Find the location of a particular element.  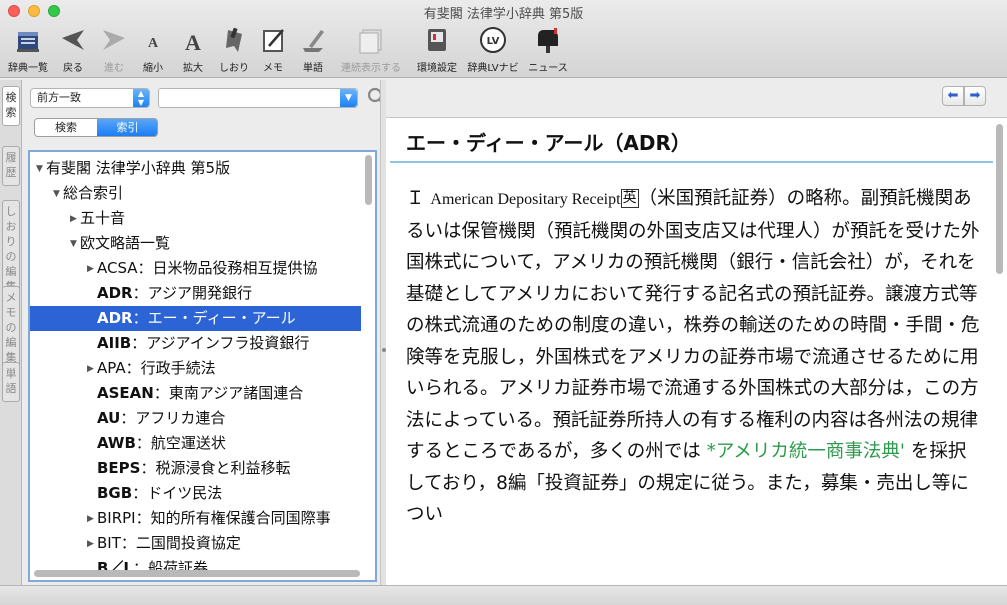

prev-entry-button: ⬅ is located at coordinates (953, 96).